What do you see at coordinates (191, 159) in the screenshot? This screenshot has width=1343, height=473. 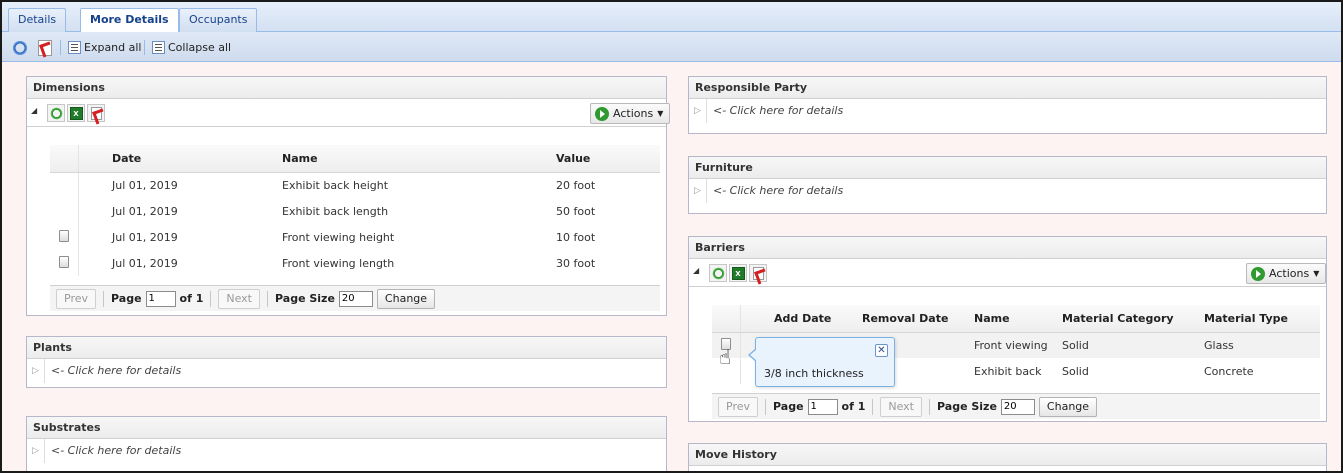 I see `col-date: Date` at bounding box center [191, 159].